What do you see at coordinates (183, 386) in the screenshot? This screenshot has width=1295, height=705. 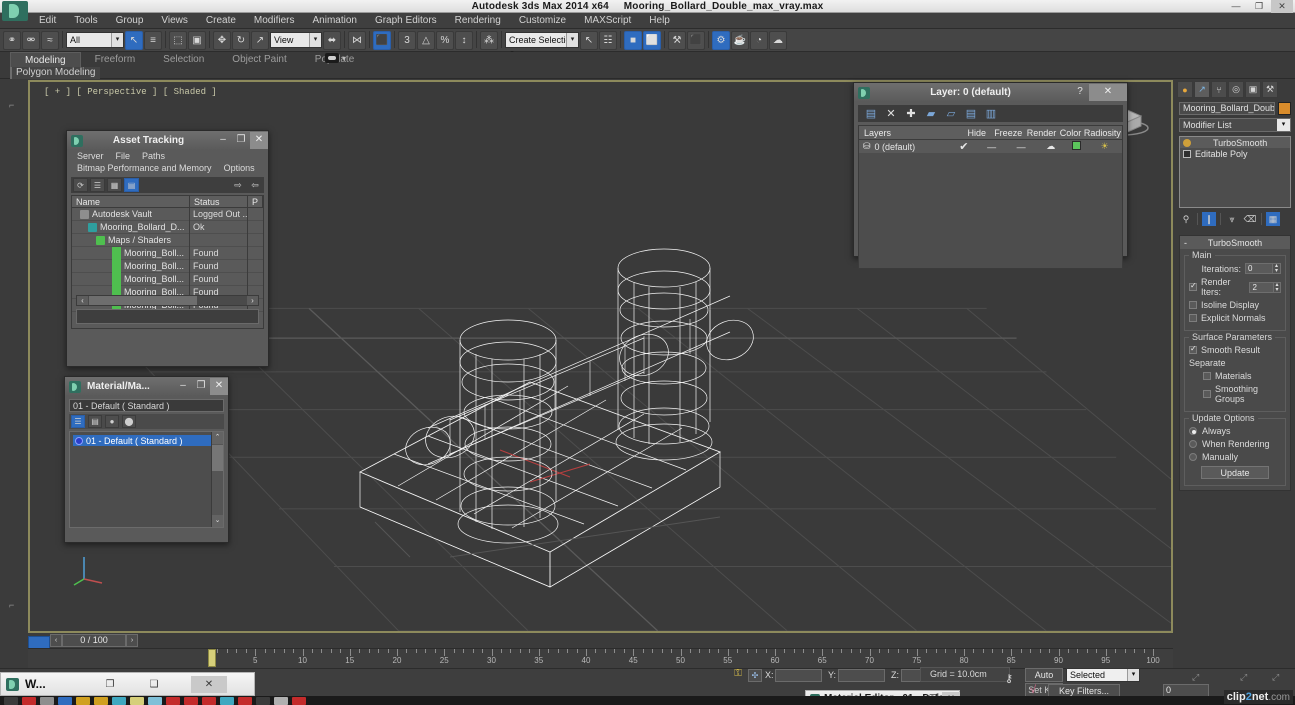 I see `material-map-minimize-button: –` at bounding box center [183, 386].